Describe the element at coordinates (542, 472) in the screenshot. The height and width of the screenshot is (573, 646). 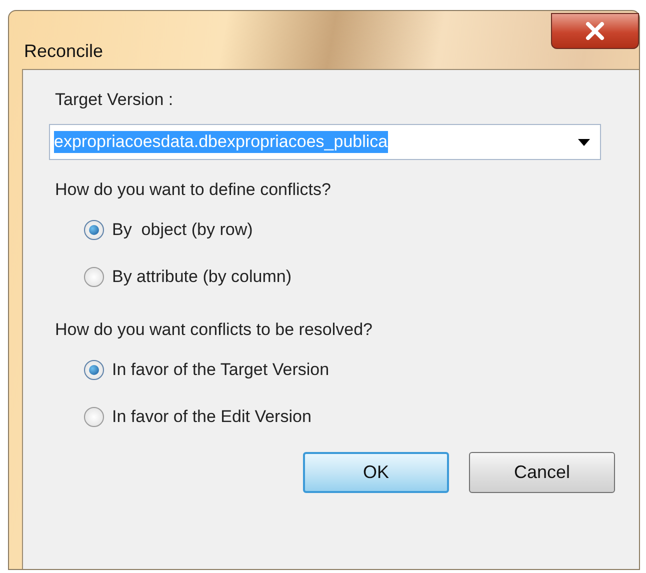
I see `dialog-button: Cancel` at that location.